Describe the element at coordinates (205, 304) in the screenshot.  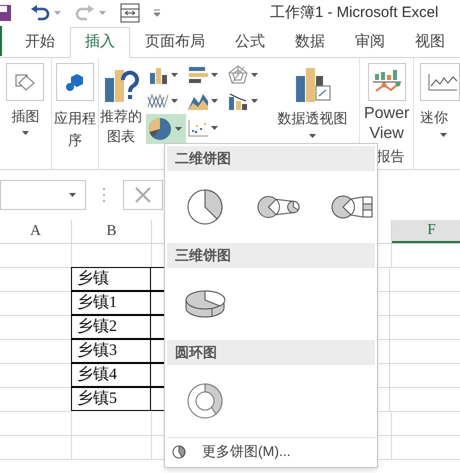
I see `3d-pie-chart-icon` at that location.